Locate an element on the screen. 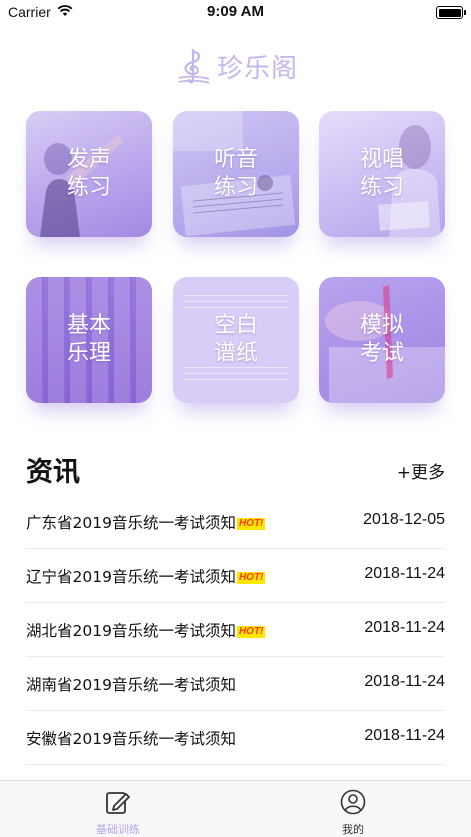 This screenshot has height=837, width=471. voice-practice-card: 发声练习 is located at coordinates (89, 174).